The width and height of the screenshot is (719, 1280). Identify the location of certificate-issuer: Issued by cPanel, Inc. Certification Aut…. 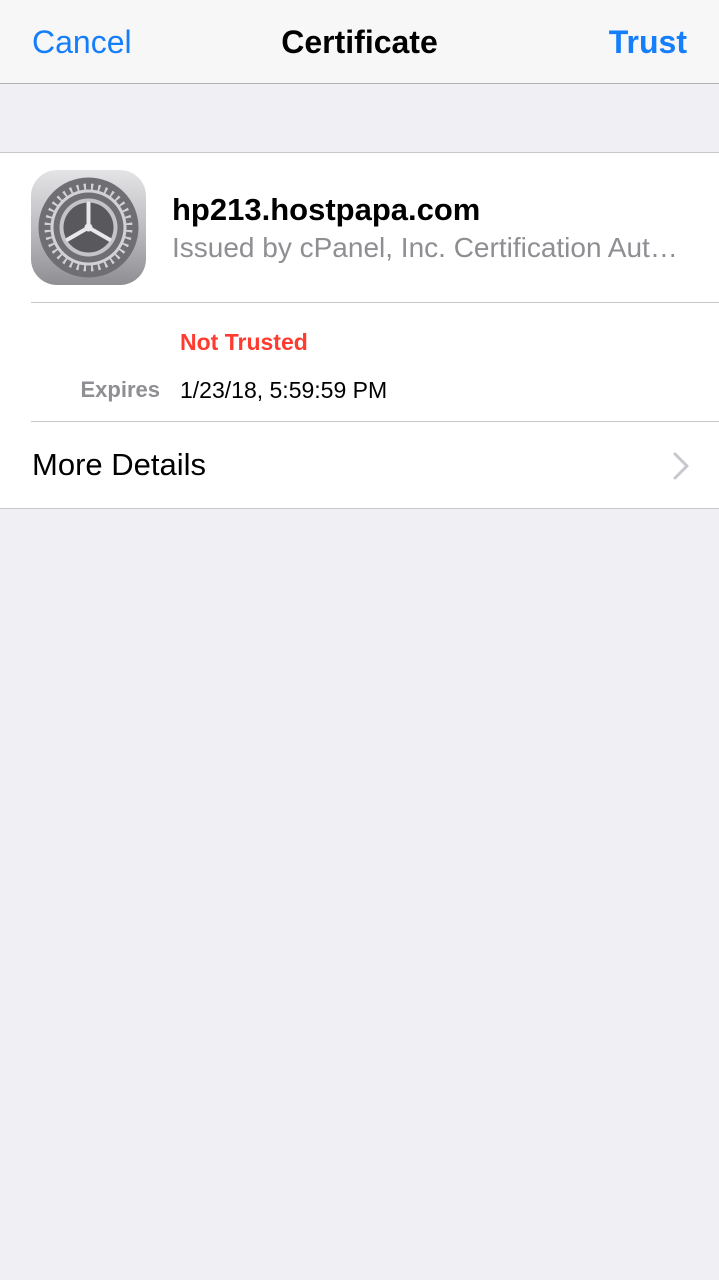
(432, 247).